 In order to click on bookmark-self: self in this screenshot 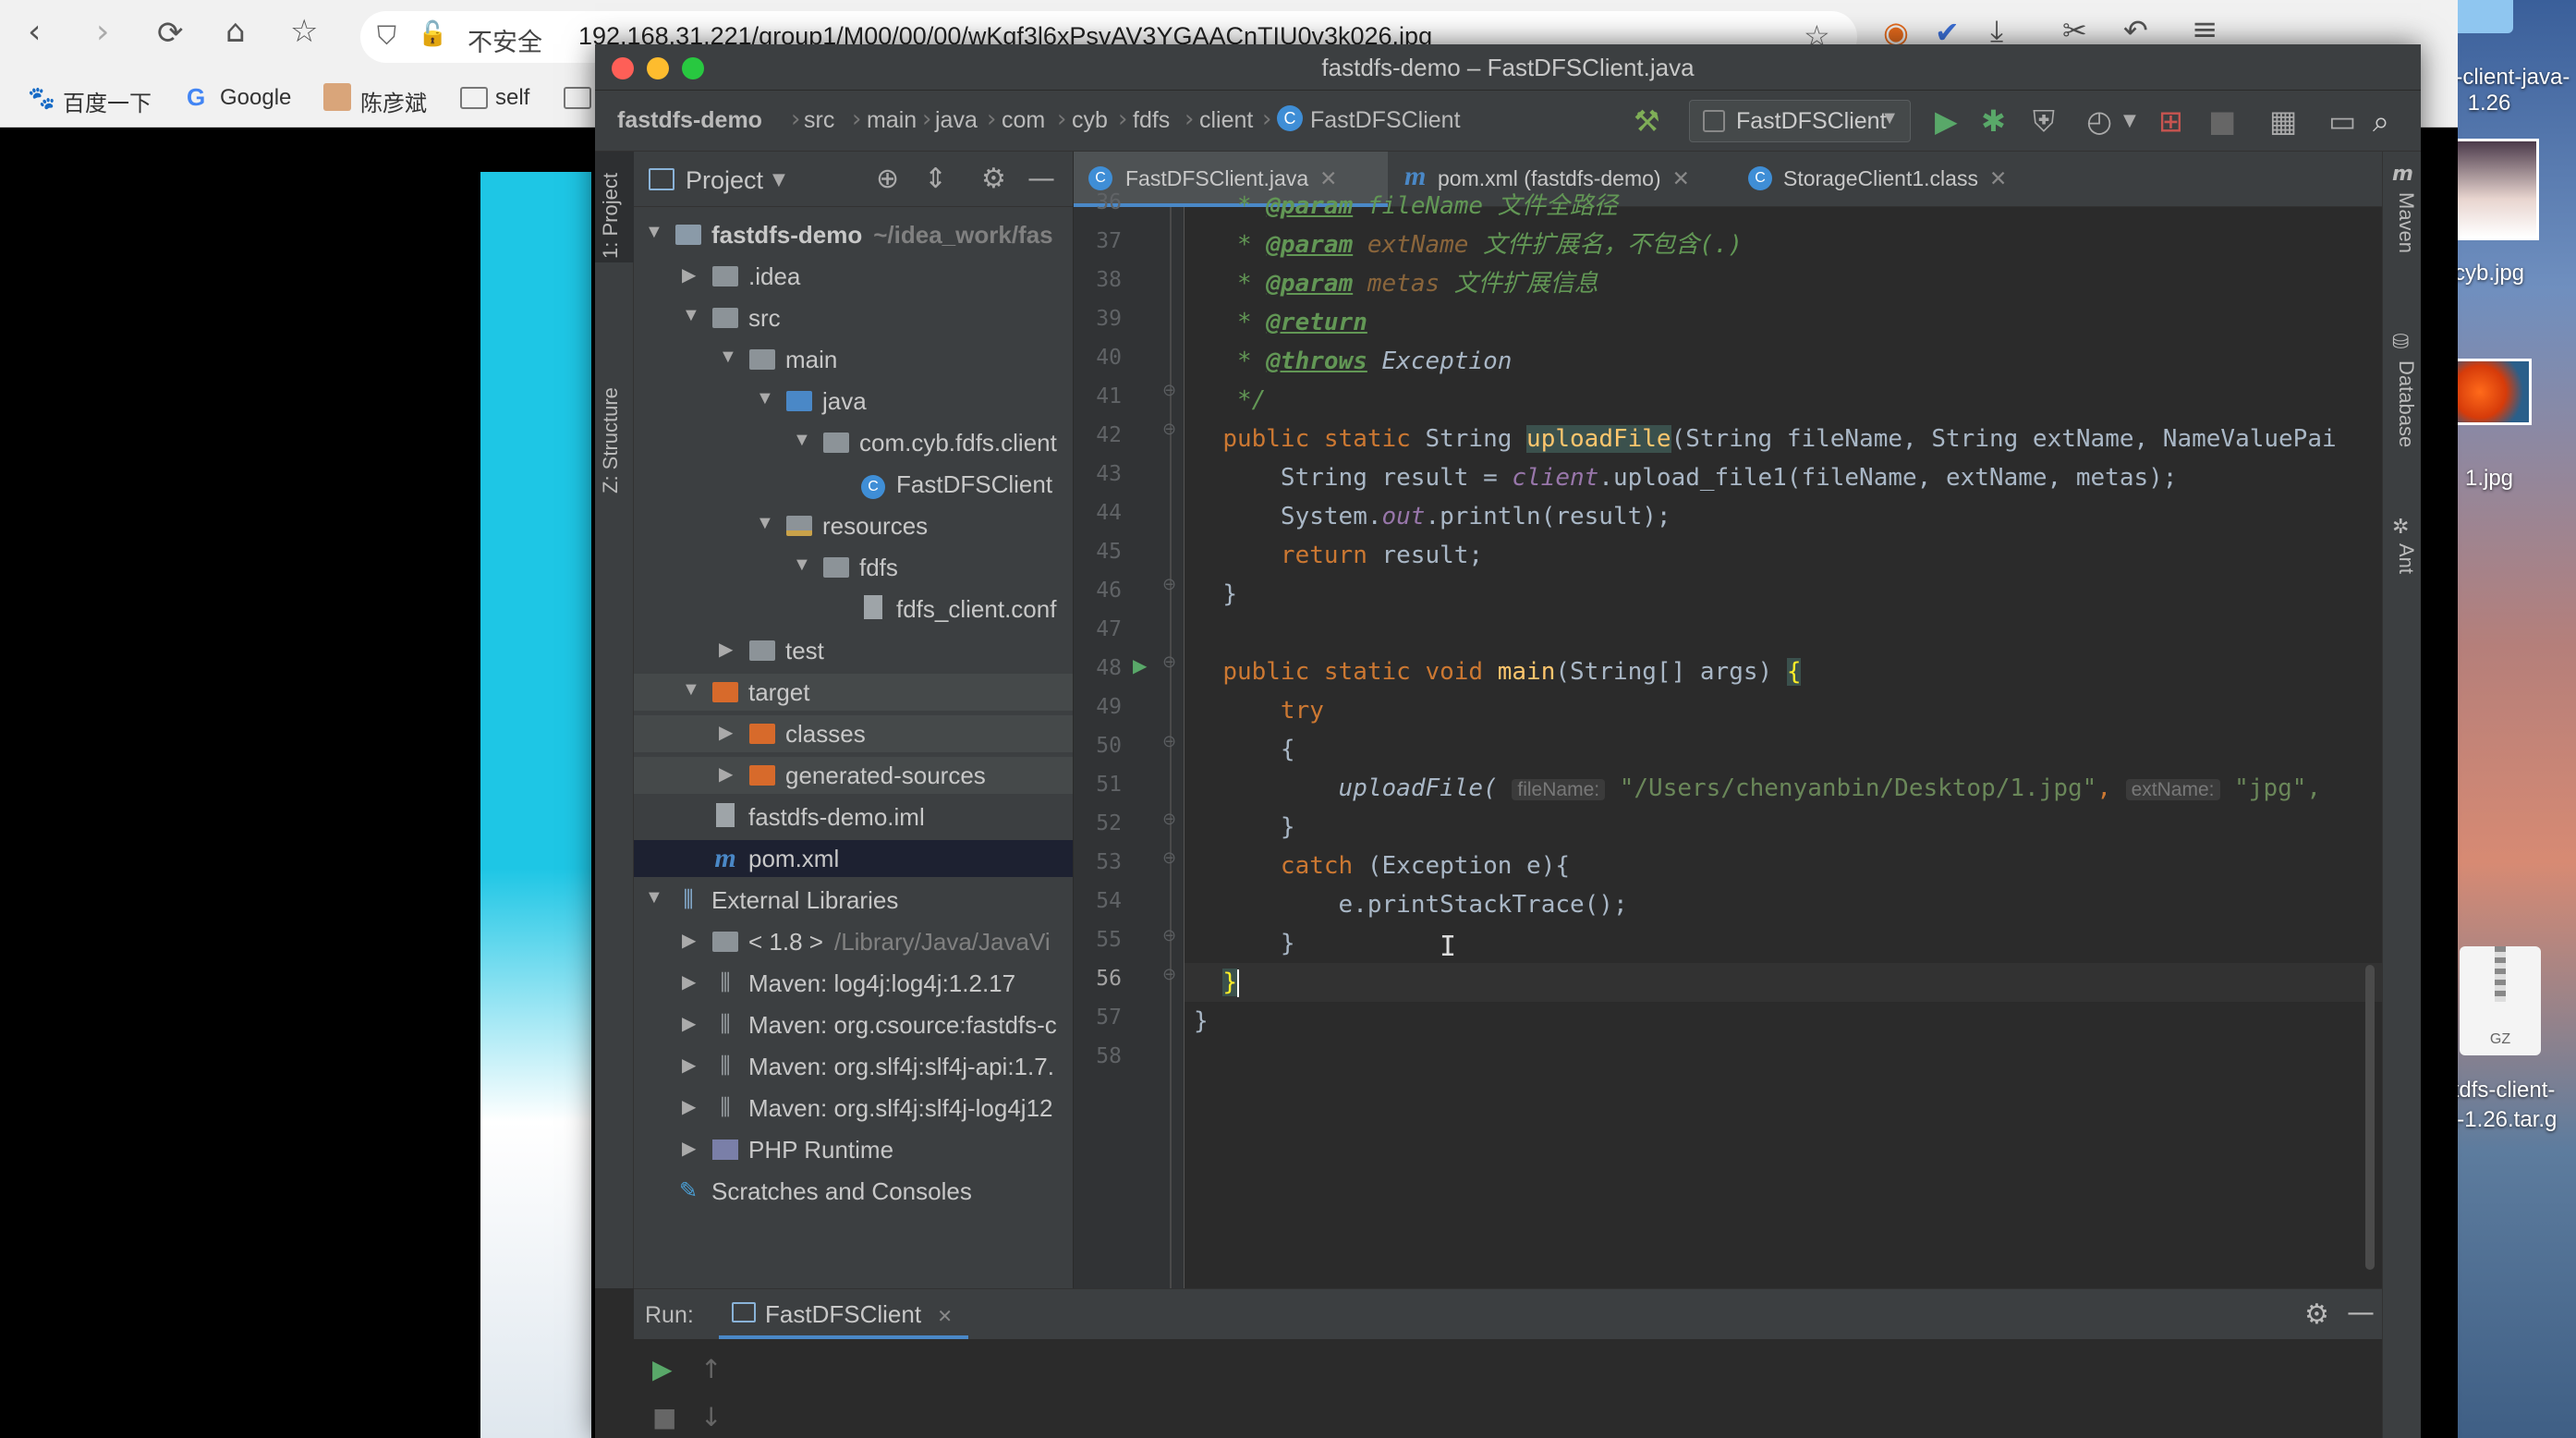, I will do `click(512, 98)`.